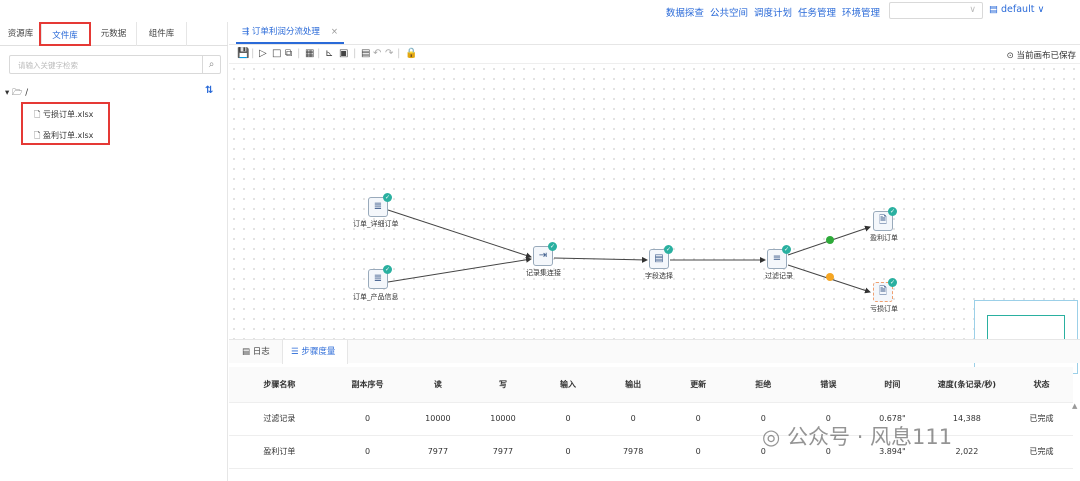  I want to click on column-header: 速度(条记录/秒), so click(966, 385).